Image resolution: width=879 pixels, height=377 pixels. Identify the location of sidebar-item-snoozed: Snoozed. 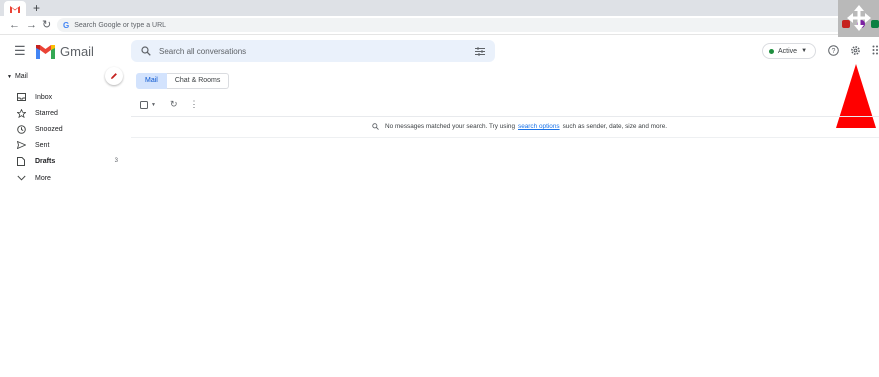
(69, 129).